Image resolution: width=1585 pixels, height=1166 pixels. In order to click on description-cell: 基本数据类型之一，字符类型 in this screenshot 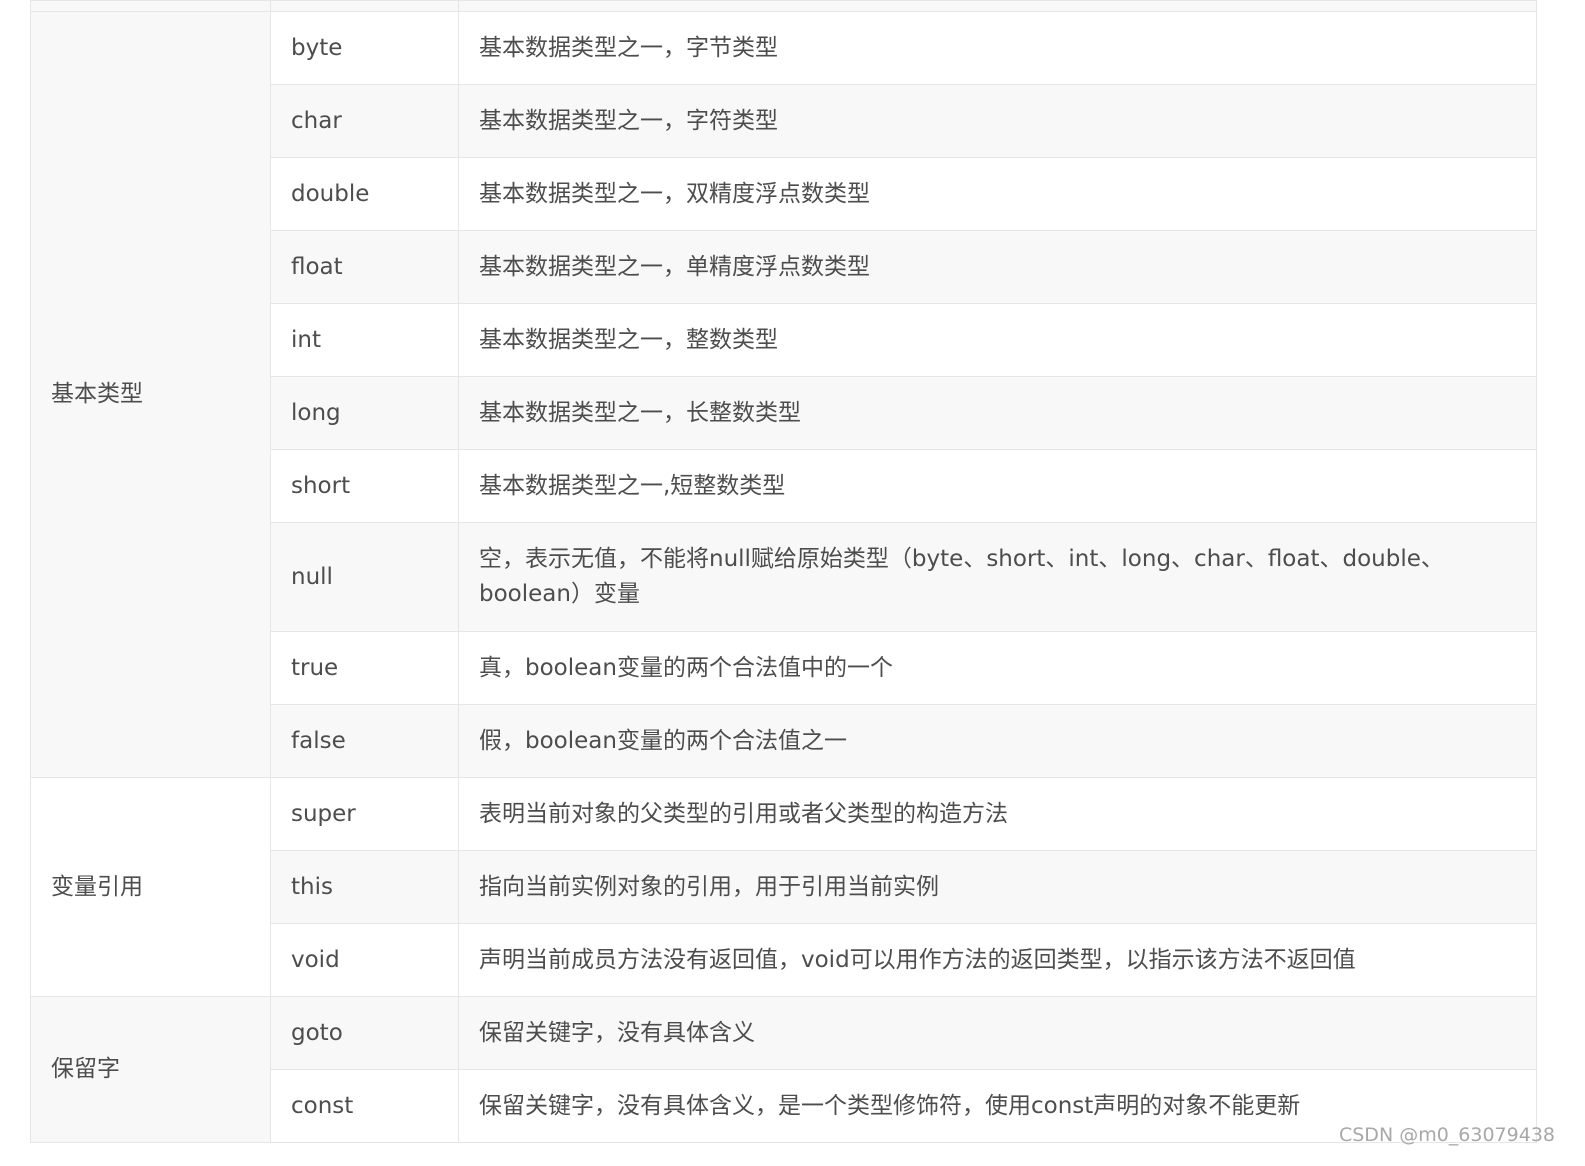, I will do `click(997, 121)`.